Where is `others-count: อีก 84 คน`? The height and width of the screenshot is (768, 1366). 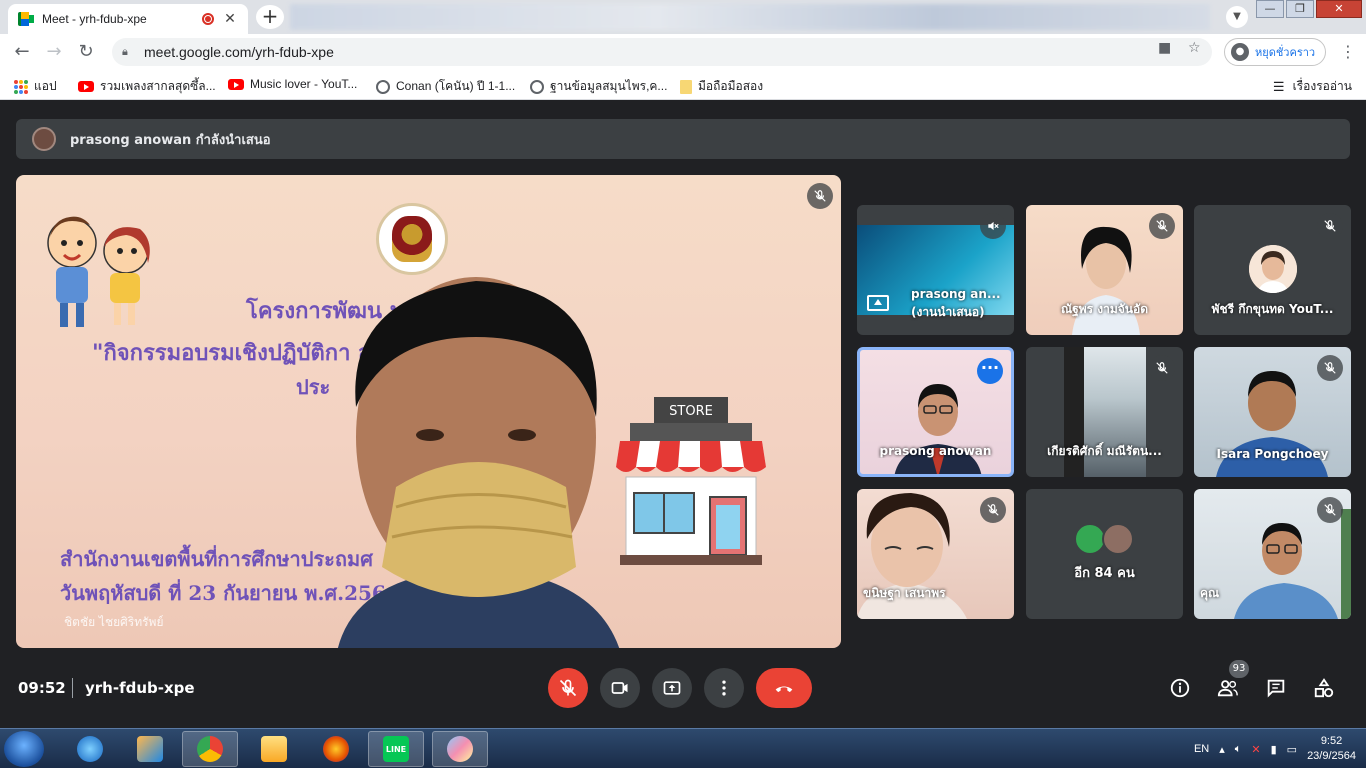
others-count: อีก 84 คน is located at coordinates (1104, 573).